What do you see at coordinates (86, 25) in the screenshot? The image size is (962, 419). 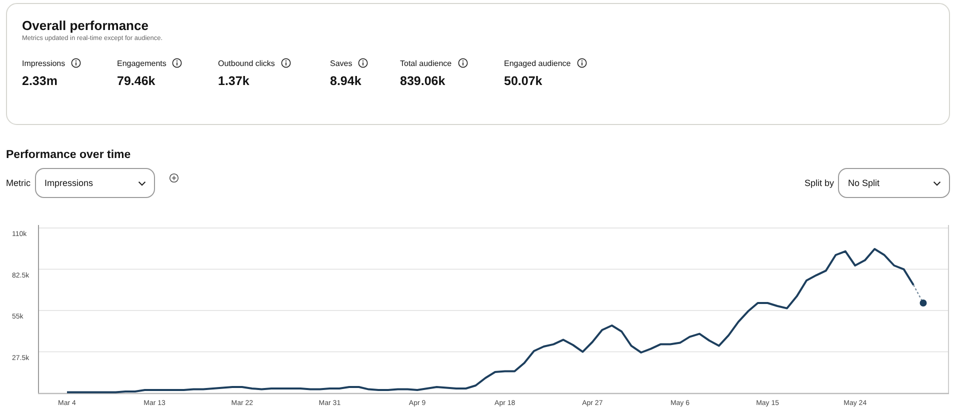 I see `card-title: Overall performance` at bounding box center [86, 25].